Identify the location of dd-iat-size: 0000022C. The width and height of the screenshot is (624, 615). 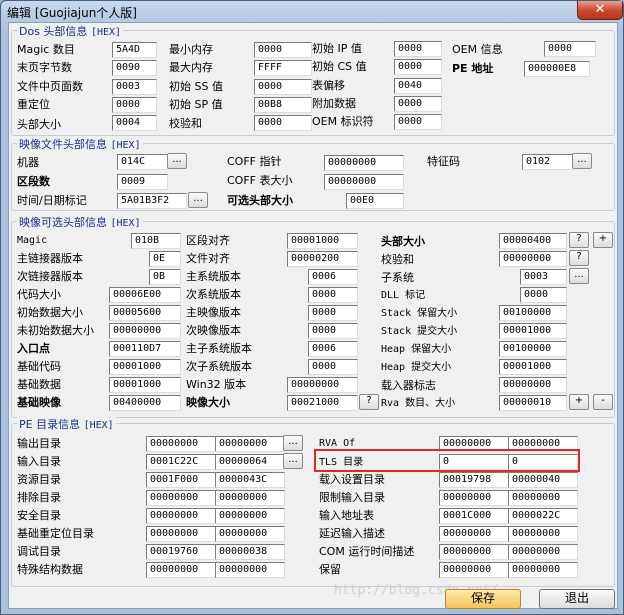
(543, 516).